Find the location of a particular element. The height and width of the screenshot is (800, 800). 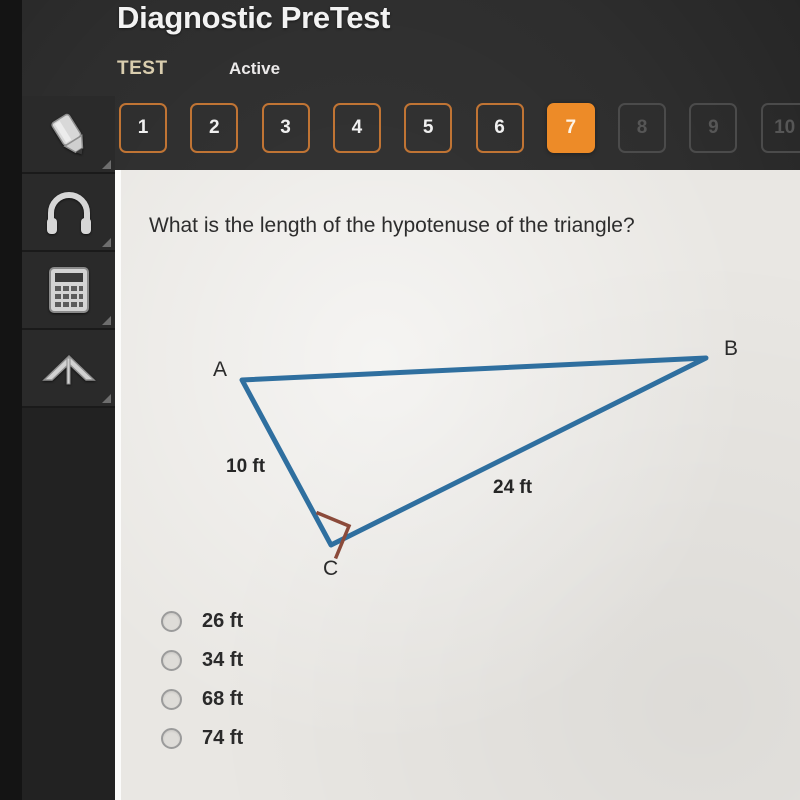

side-label-bc: 24 ft is located at coordinates (513, 487).